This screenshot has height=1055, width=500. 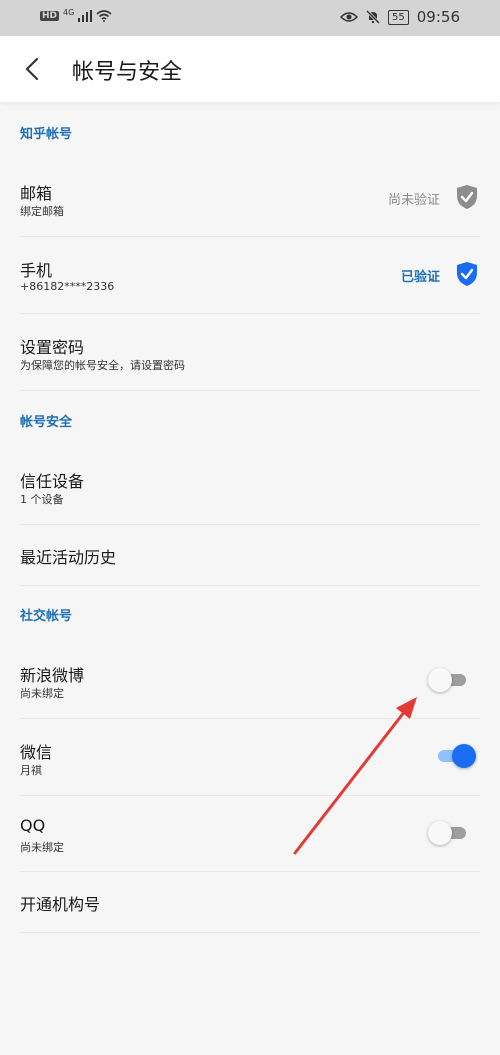 I want to click on weibo-toggle, so click(x=449, y=680).